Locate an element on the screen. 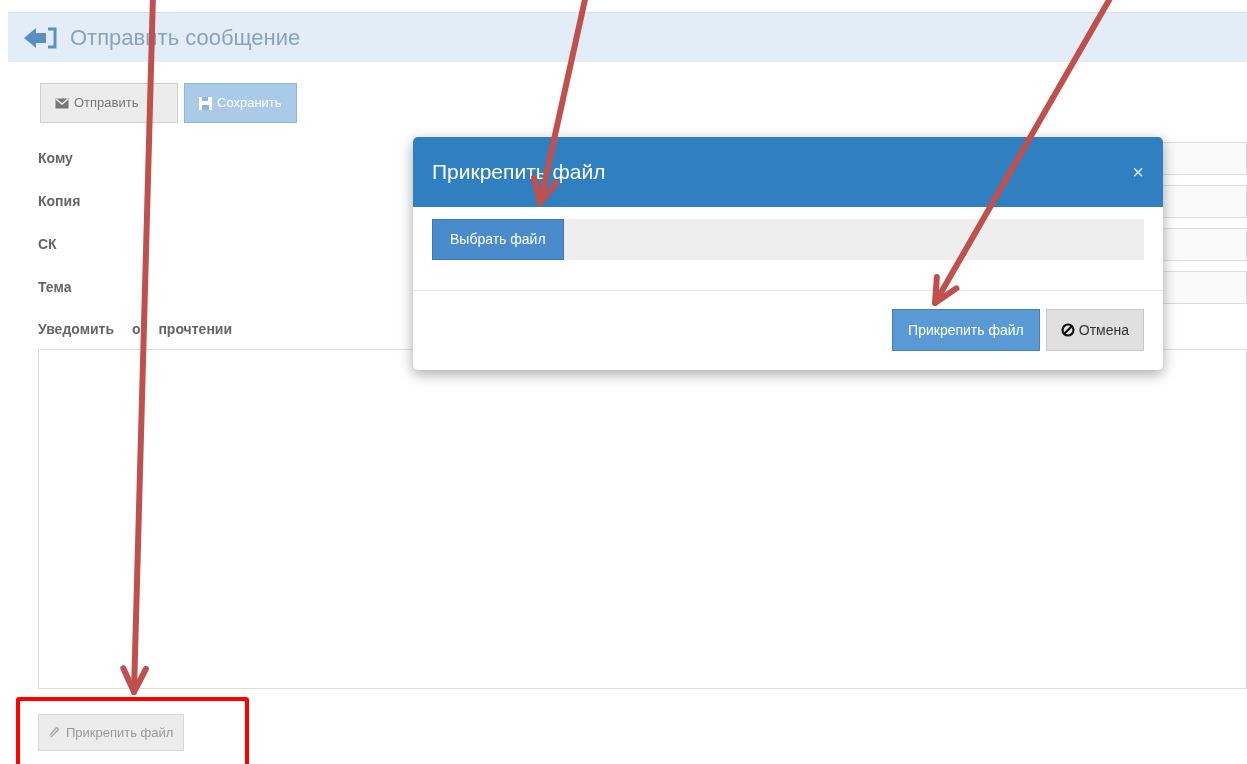  paperclip-icon is located at coordinates (55, 732).